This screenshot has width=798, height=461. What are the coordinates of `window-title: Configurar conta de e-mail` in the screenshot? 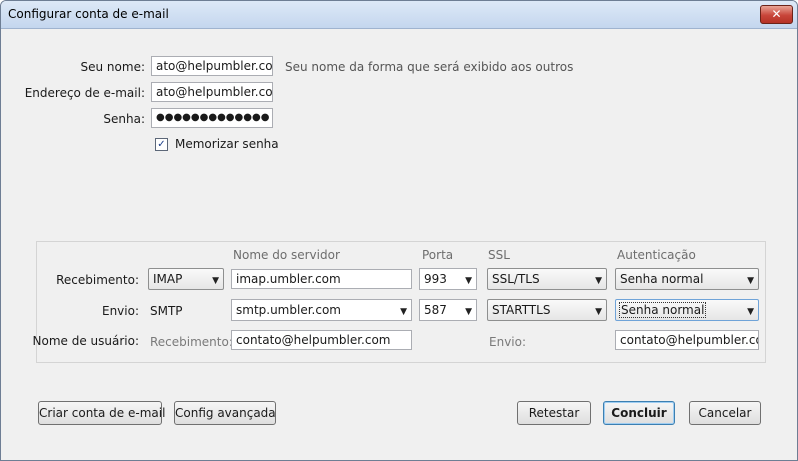 It's located at (88, 14).